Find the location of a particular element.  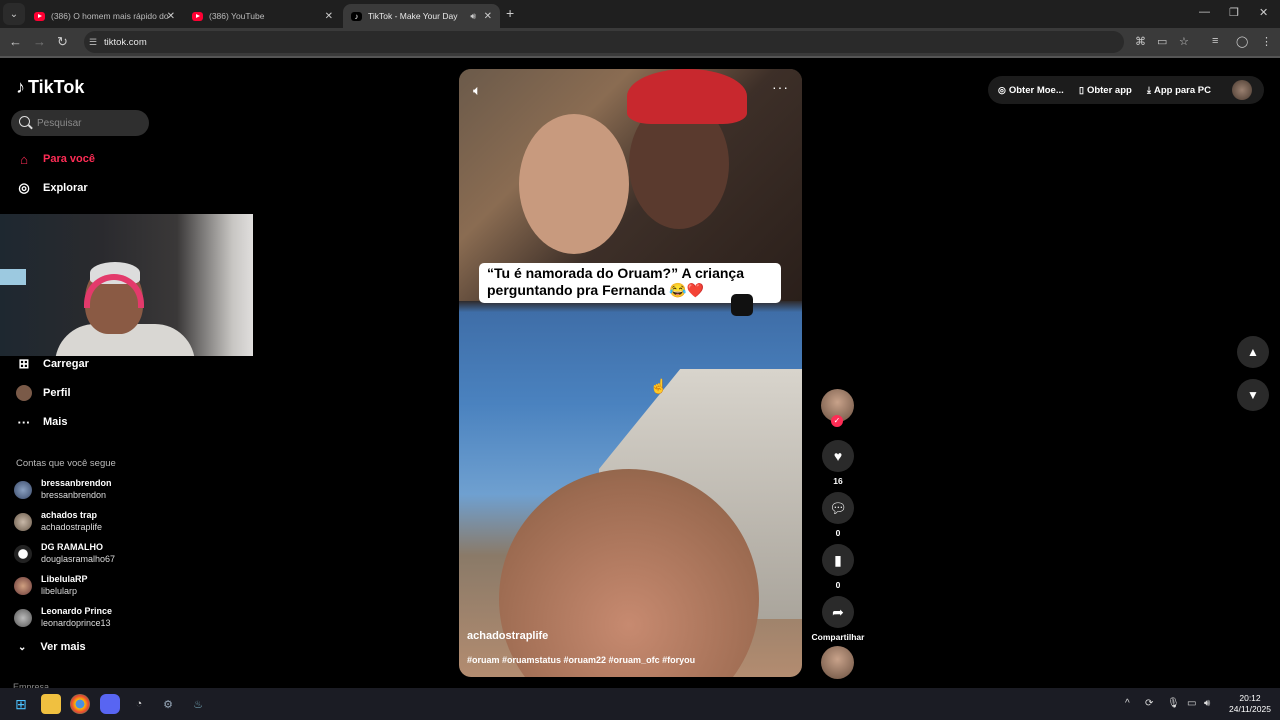

nav-profile: Perfil is located at coordinates (43, 393).